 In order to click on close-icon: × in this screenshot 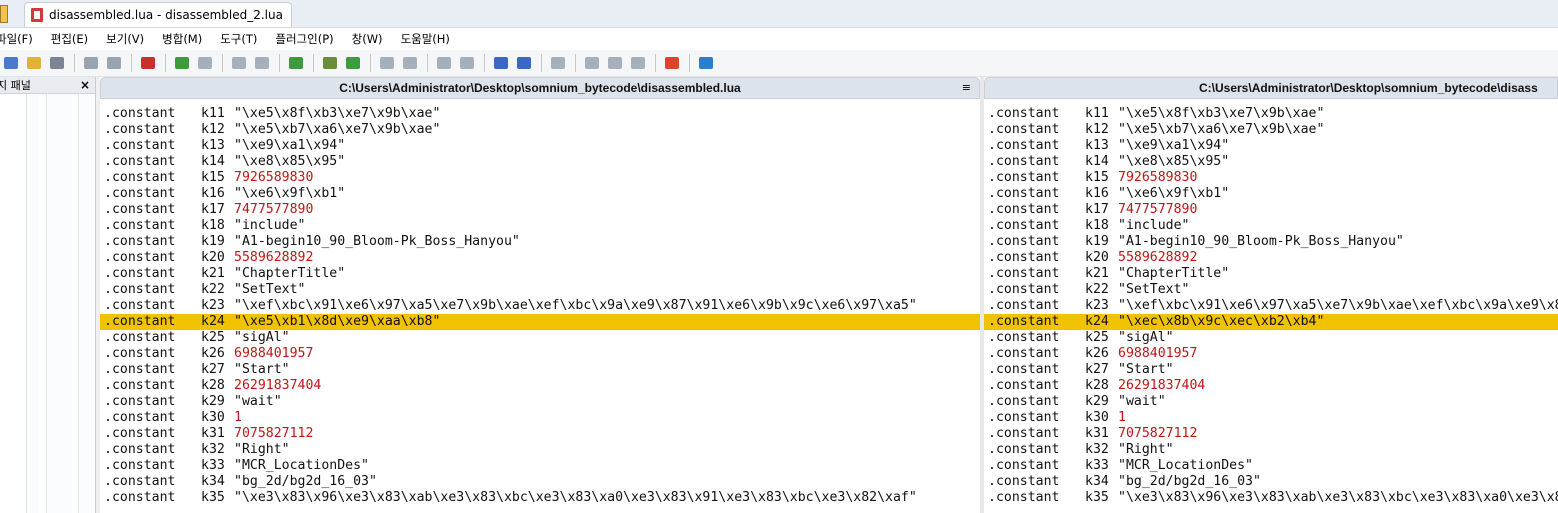, I will do `click(85, 85)`.